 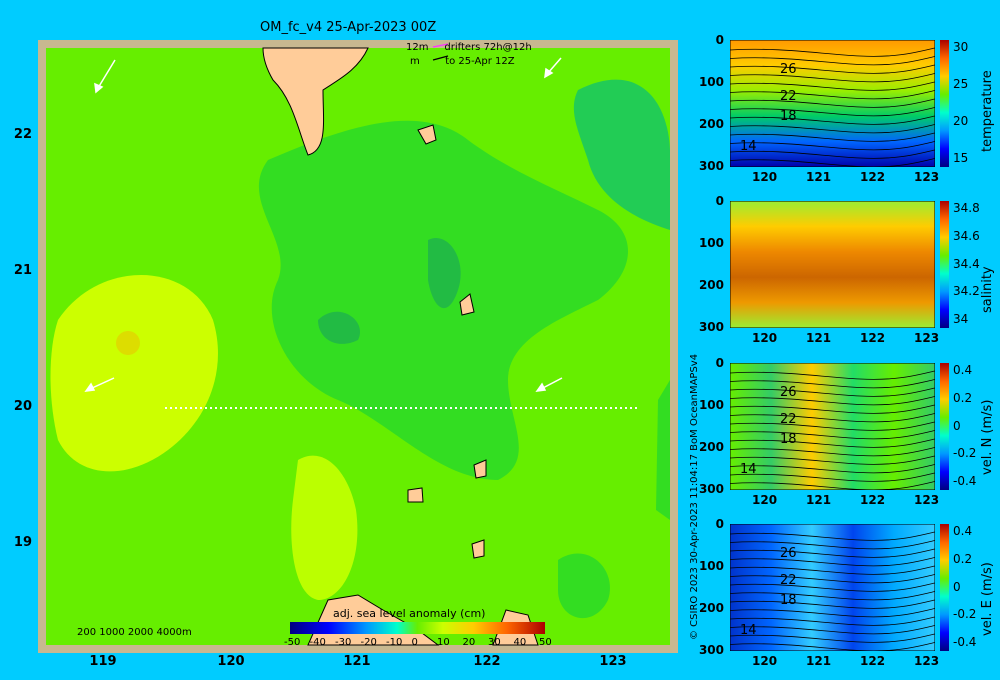 I want to click on ssh-colorbar-ticks: -50 -40 -30 -20 -10 0 10 20 30 40 50, so click(x=418, y=644).